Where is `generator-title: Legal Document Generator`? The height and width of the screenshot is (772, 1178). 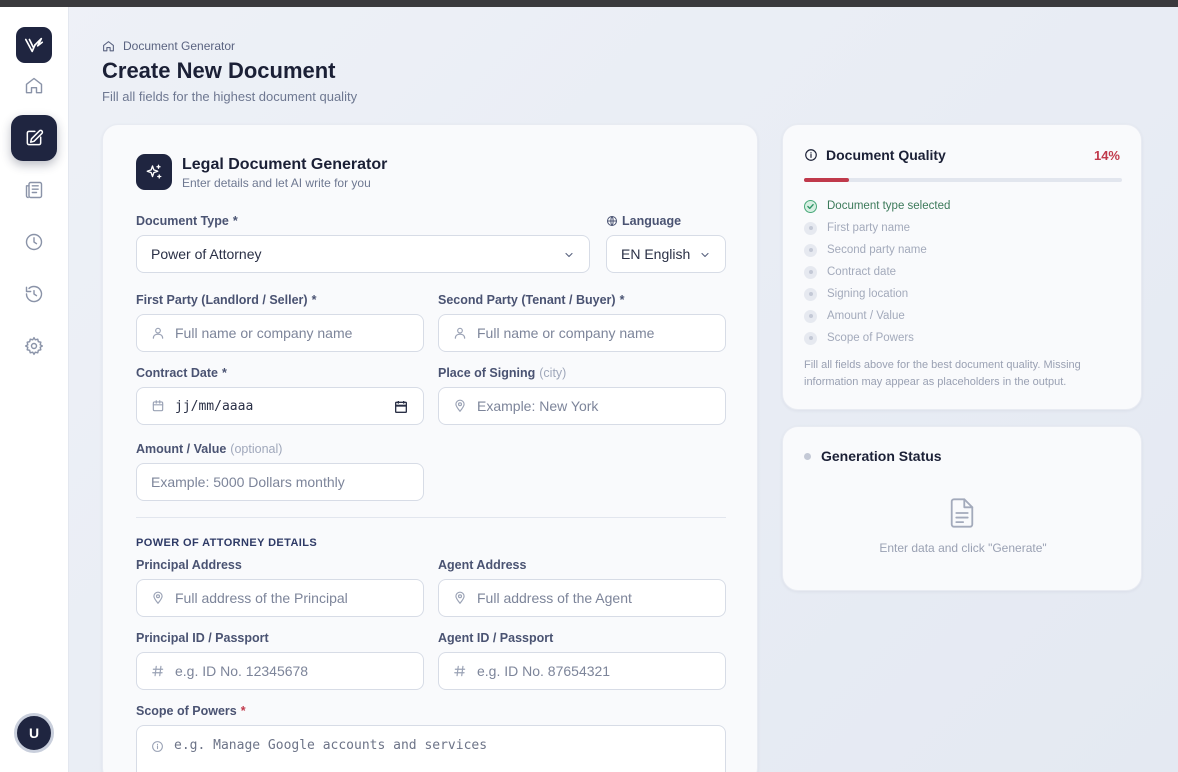
generator-title: Legal Document Generator is located at coordinates (285, 164).